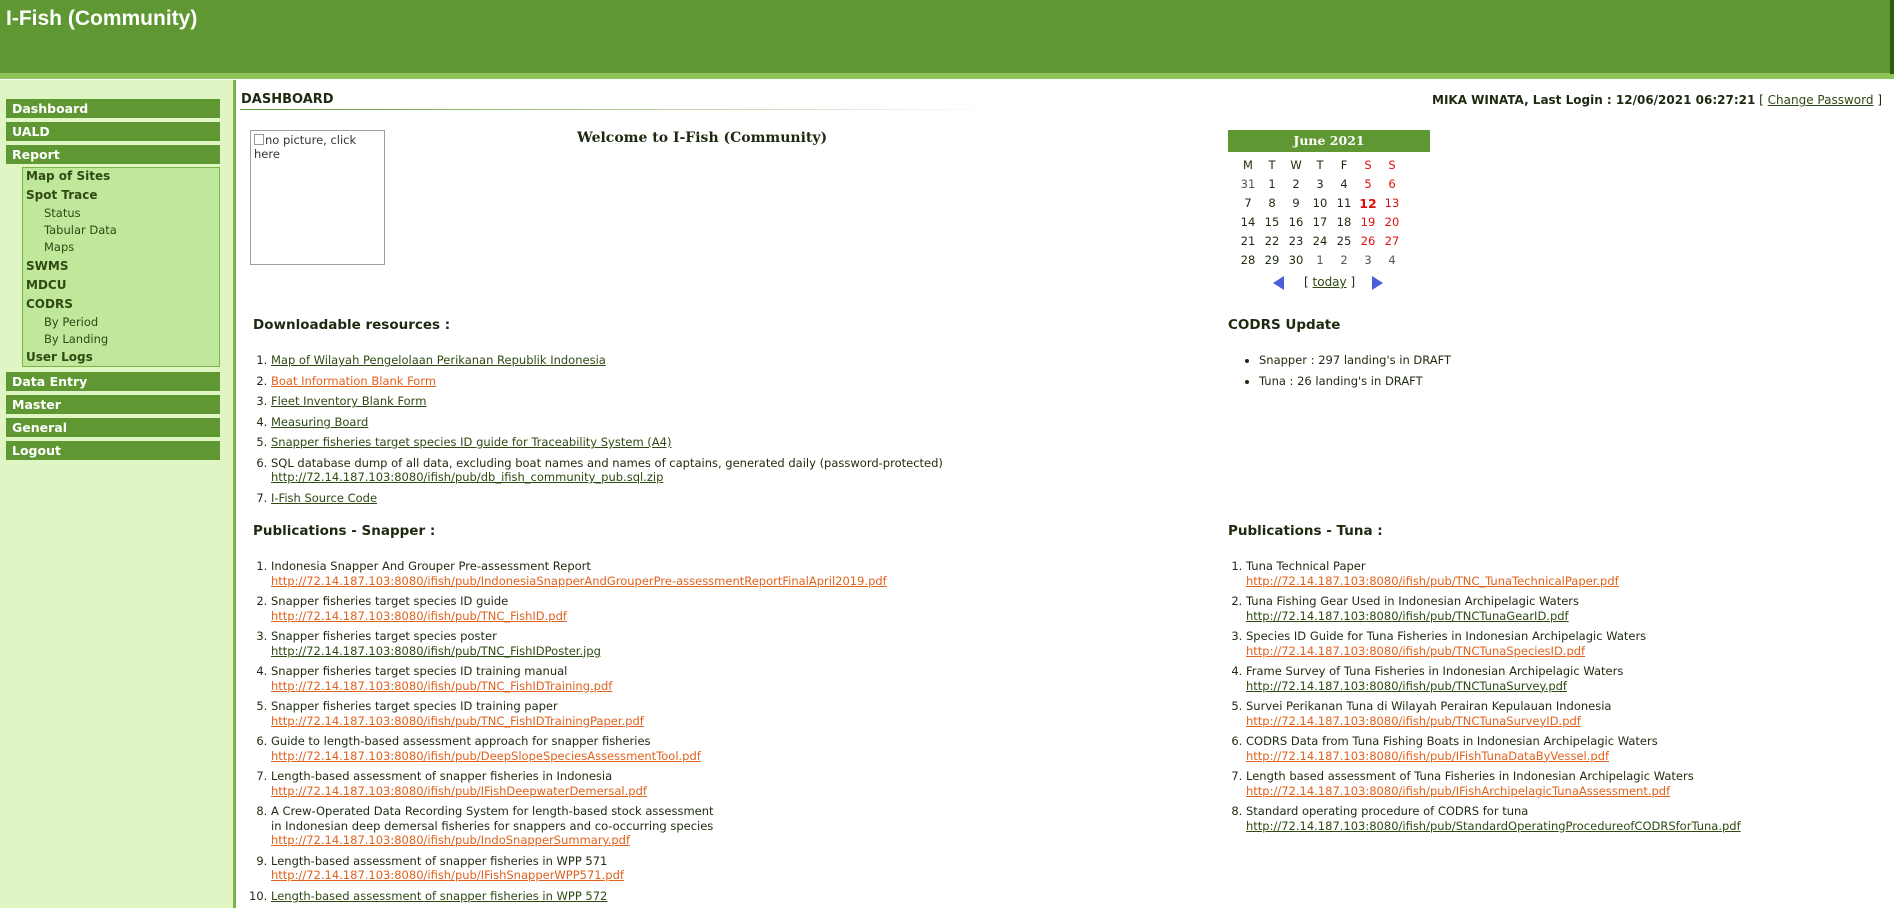 This screenshot has width=1894, height=908. Describe the element at coordinates (1296, 203) in the screenshot. I see `calendar-day: 9` at that location.